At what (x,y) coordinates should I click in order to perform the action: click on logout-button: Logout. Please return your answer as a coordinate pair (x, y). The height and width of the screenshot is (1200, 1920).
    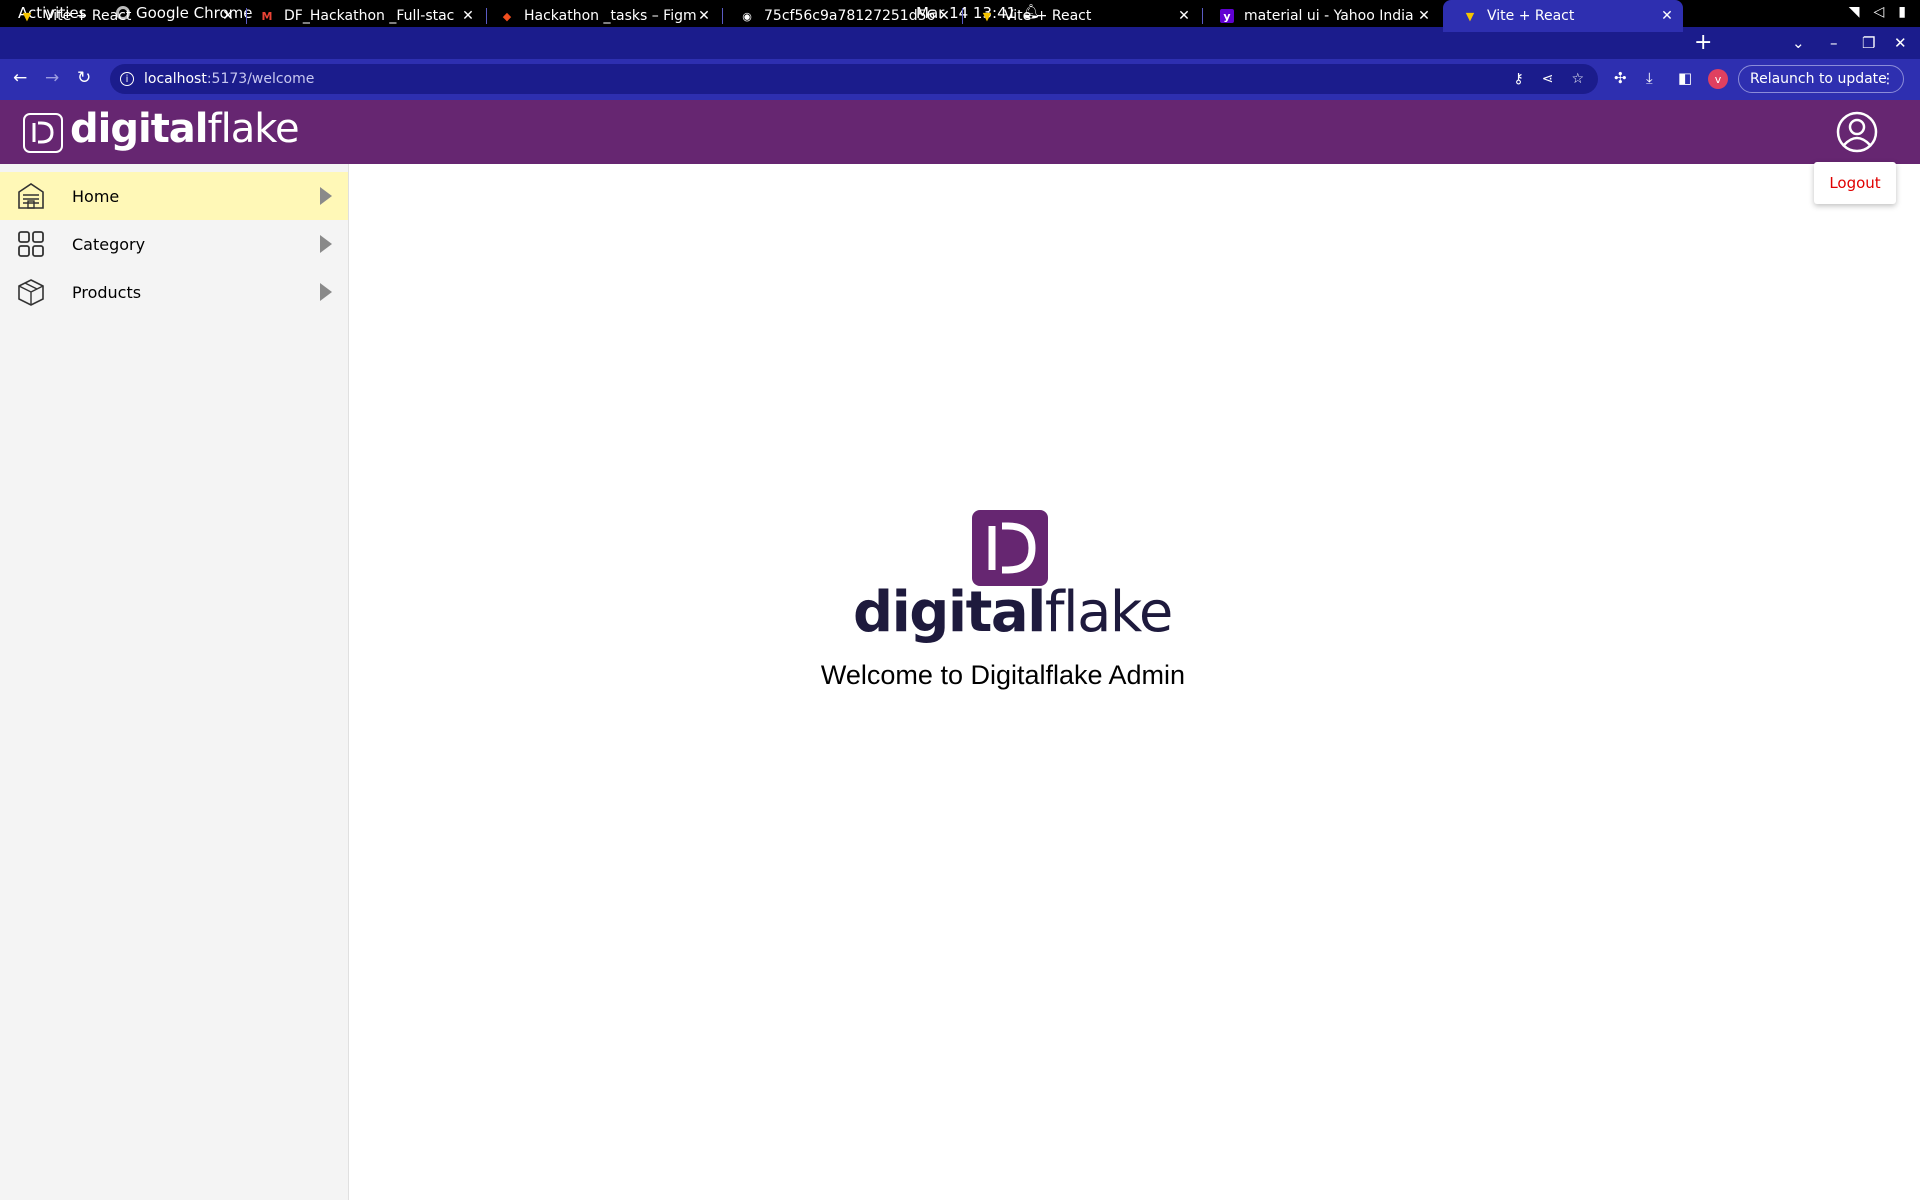
    Looking at the image, I should click on (1855, 183).